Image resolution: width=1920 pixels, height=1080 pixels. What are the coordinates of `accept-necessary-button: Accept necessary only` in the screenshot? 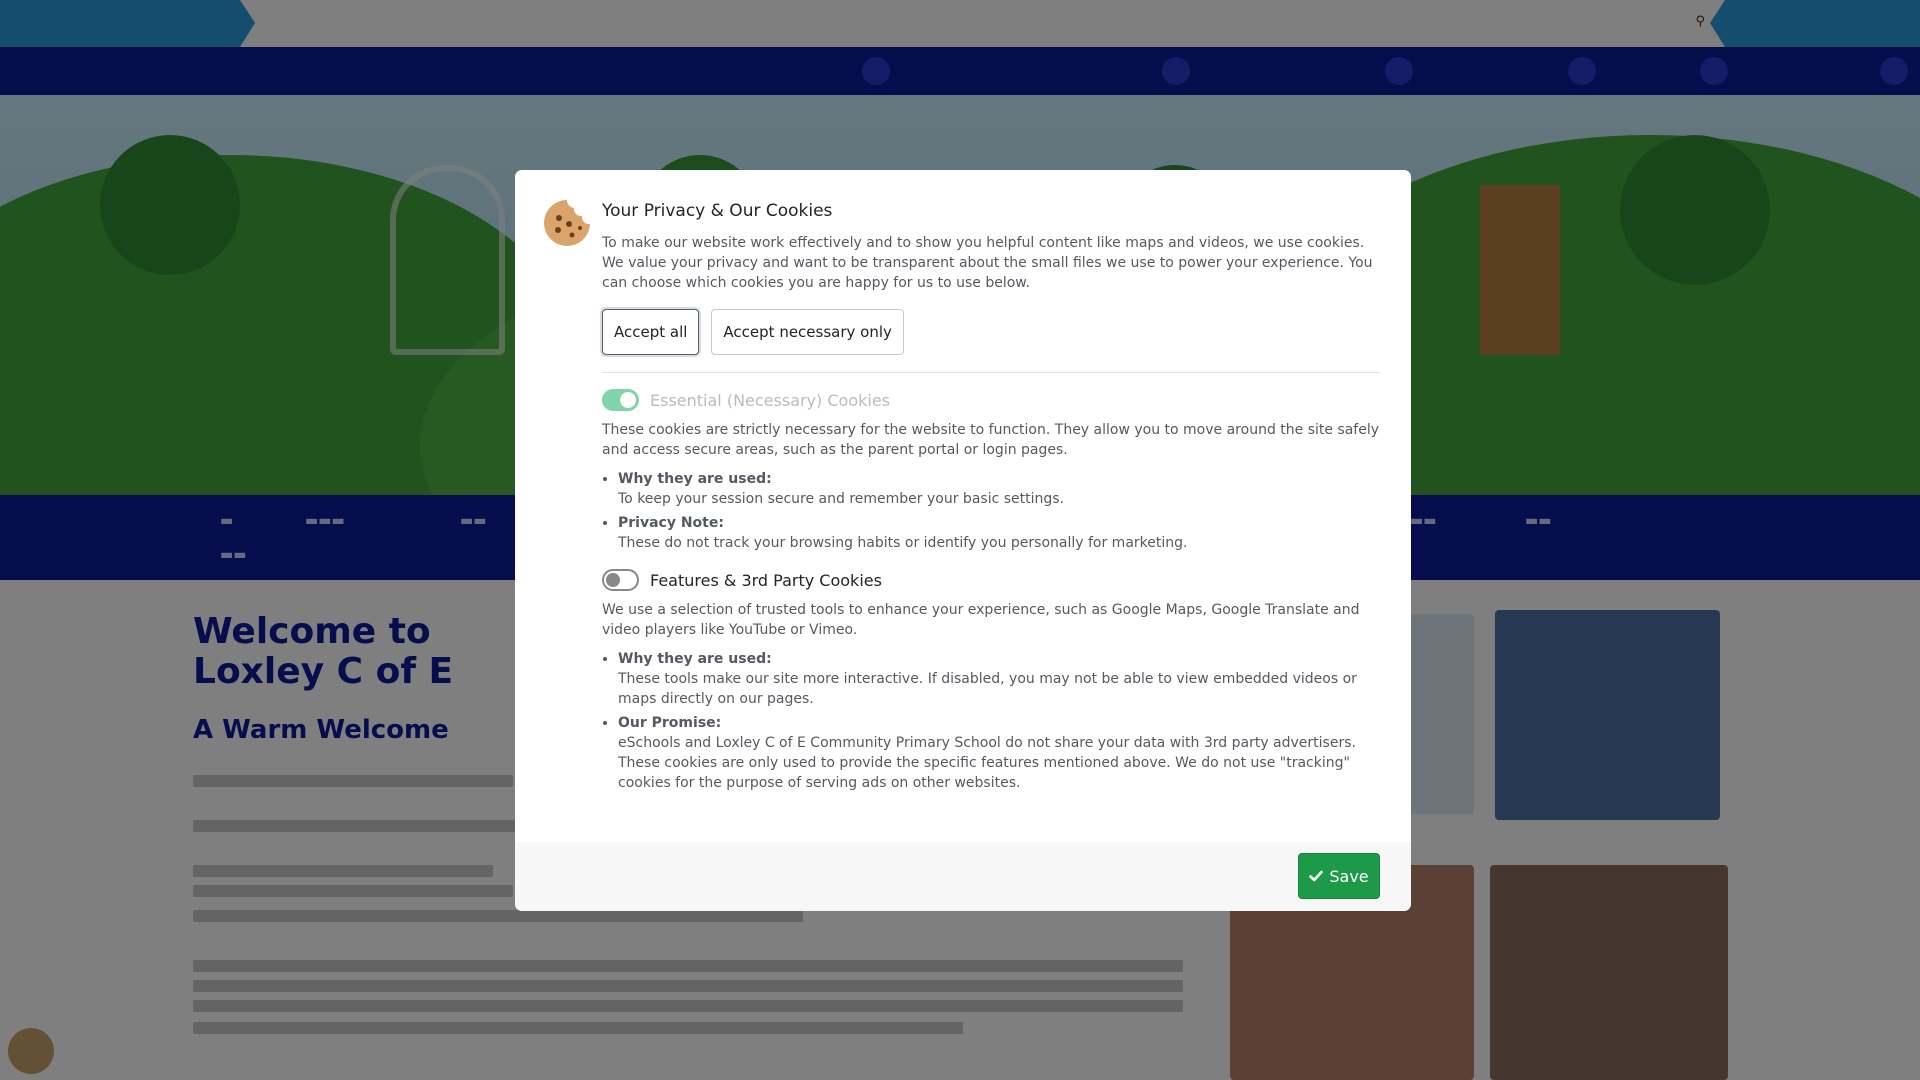 It's located at (807, 332).